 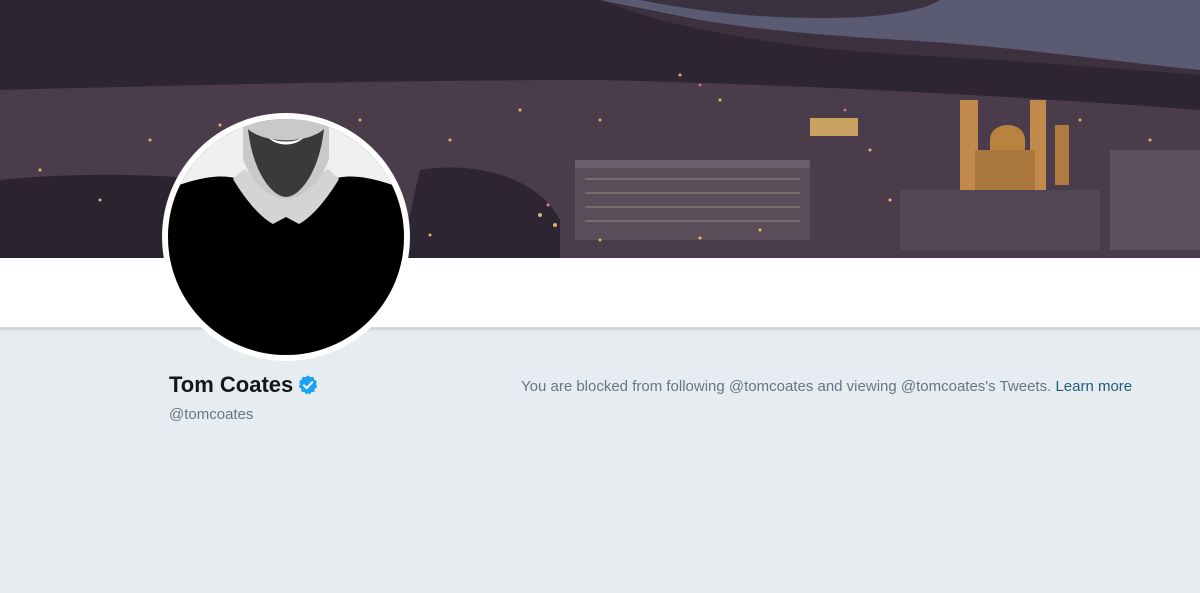 I want to click on avatar-photo, so click(x=286, y=237).